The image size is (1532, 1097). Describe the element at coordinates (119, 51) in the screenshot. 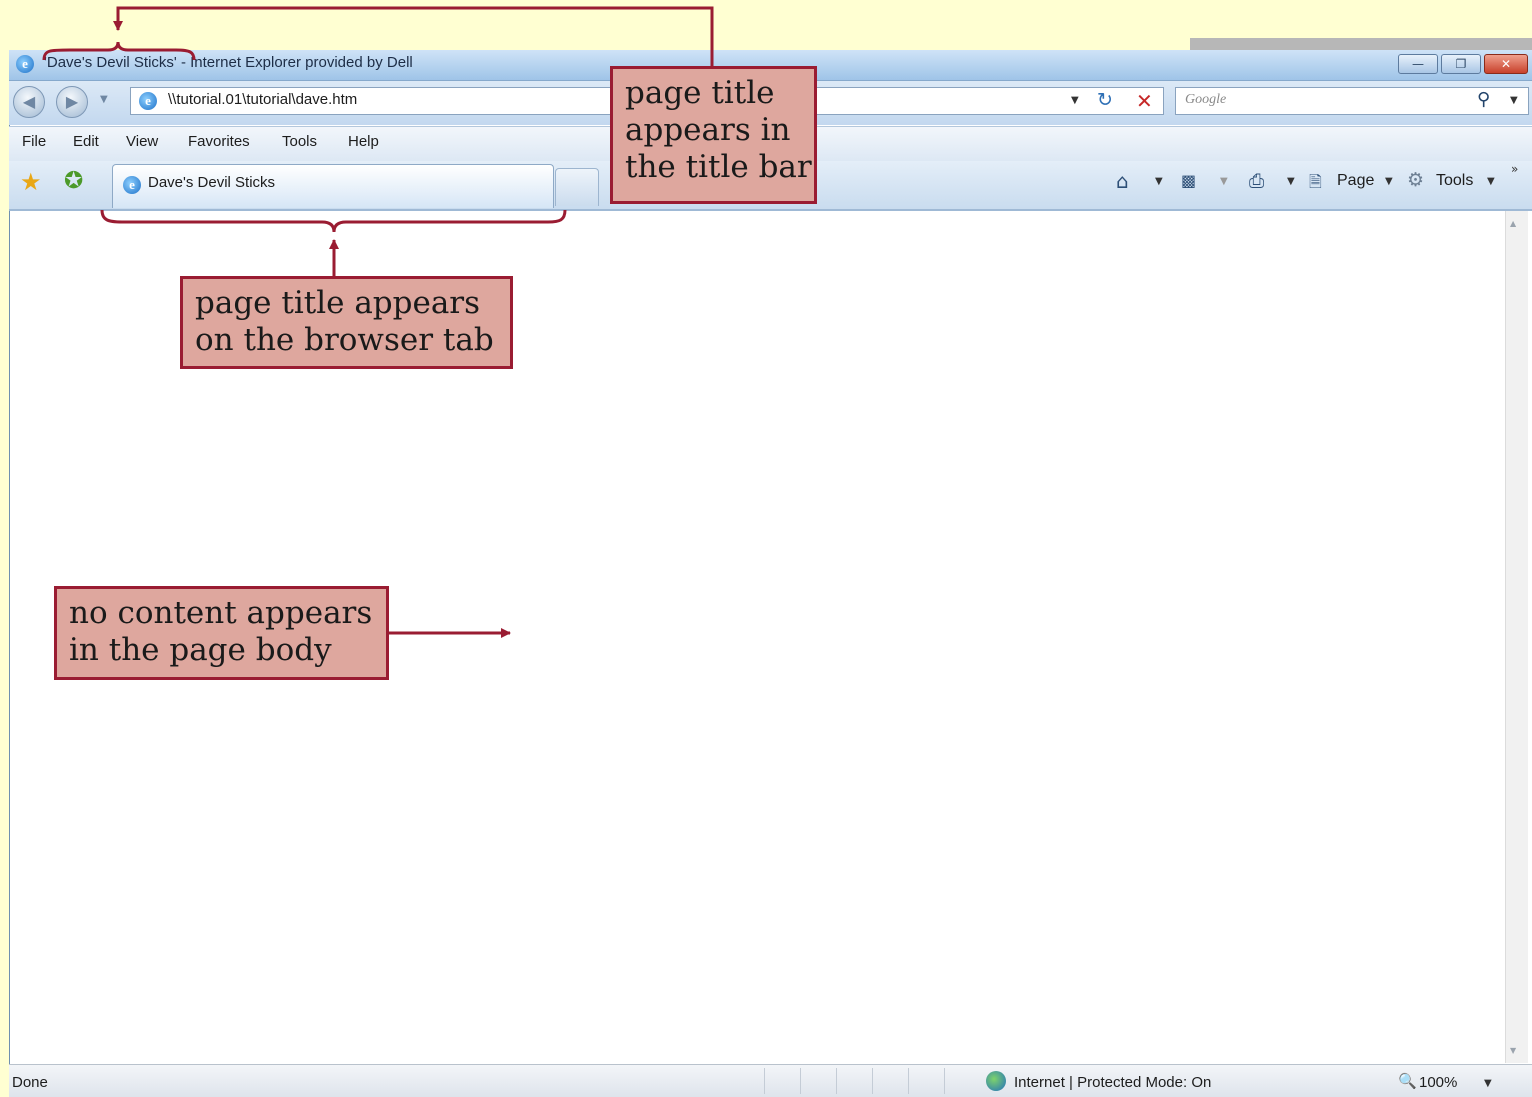

I see `title-bar-bracket` at that location.